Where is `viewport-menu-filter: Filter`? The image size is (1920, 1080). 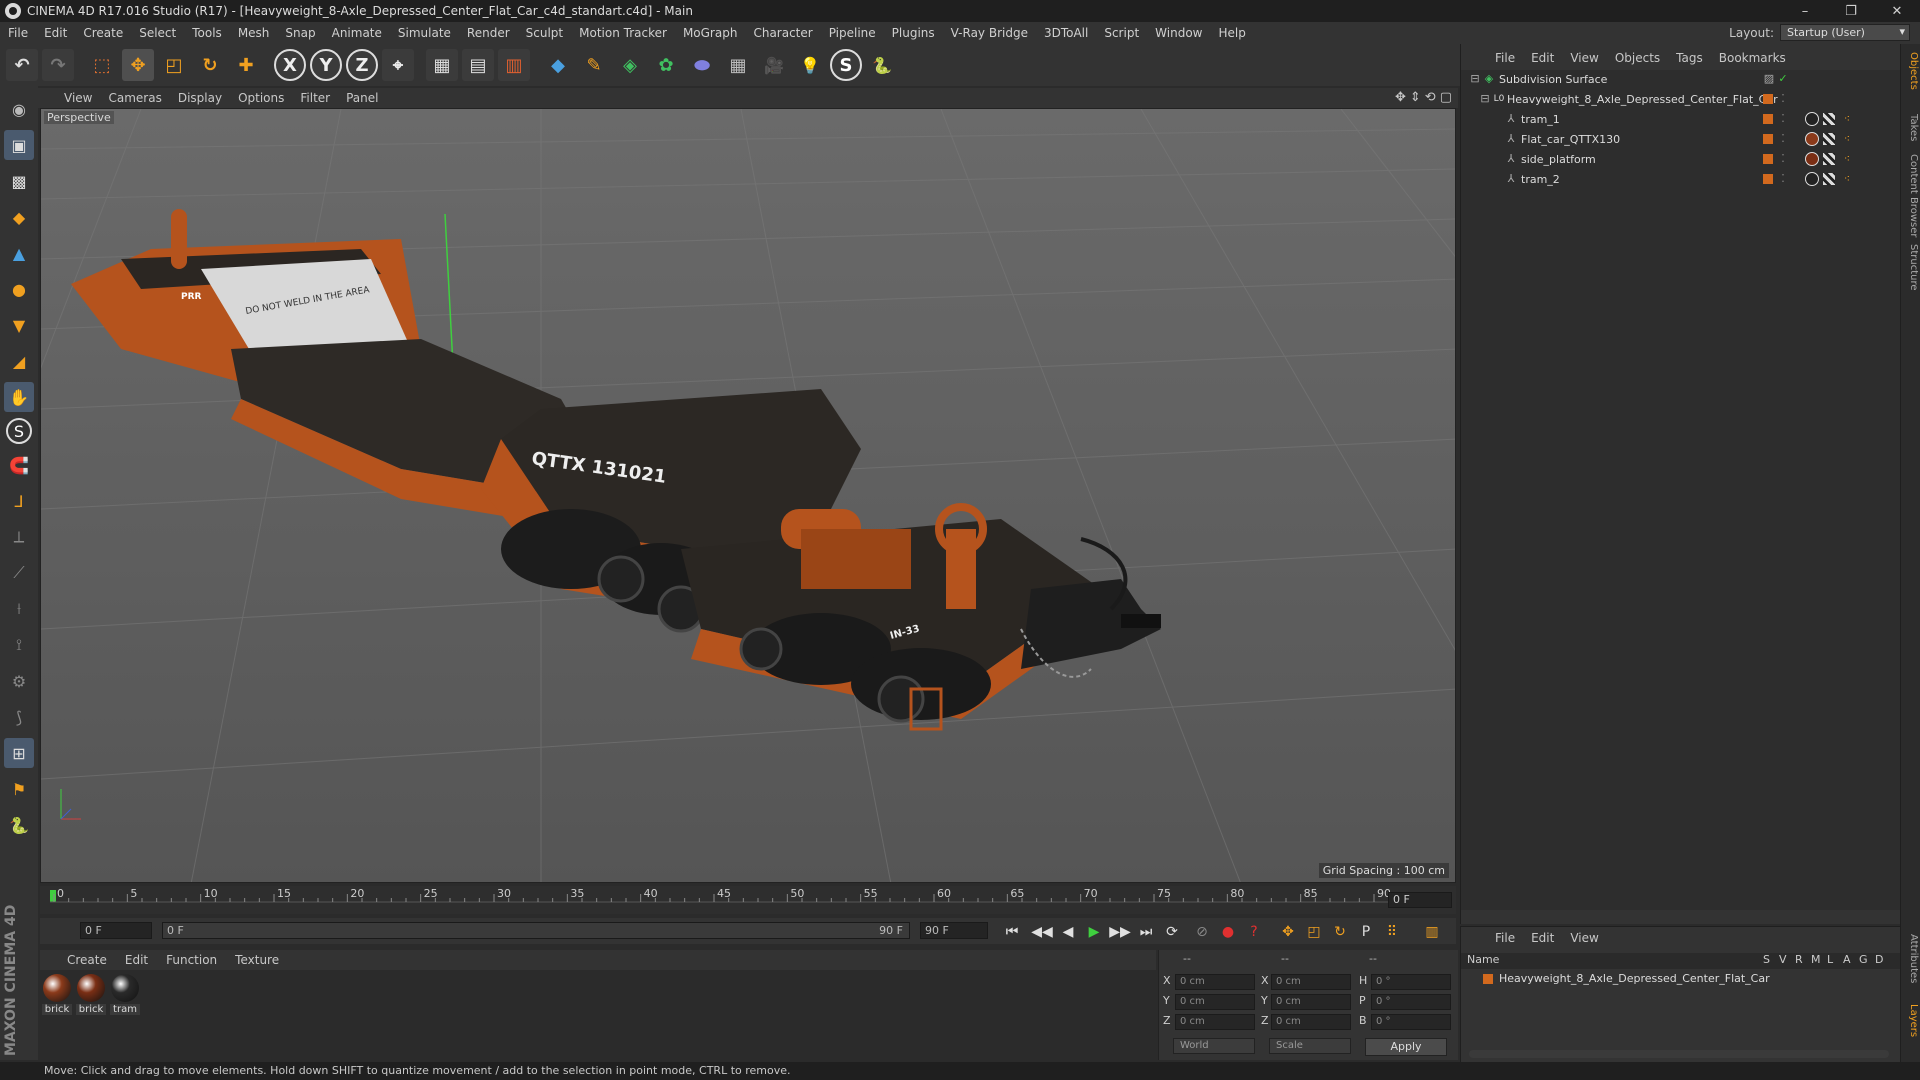 viewport-menu-filter: Filter is located at coordinates (315, 98).